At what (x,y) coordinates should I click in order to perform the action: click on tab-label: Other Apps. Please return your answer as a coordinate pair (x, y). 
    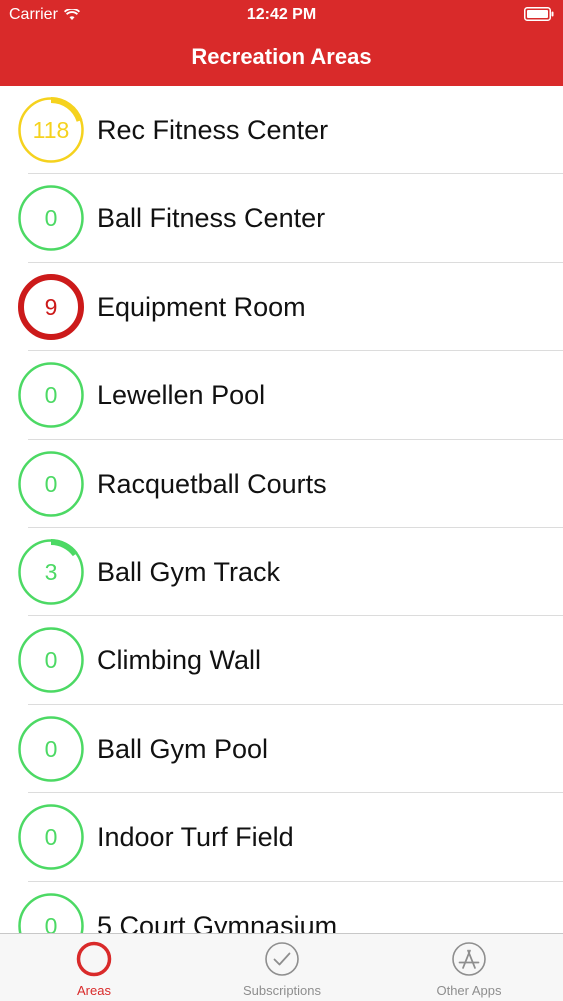
    Looking at the image, I should click on (469, 990).